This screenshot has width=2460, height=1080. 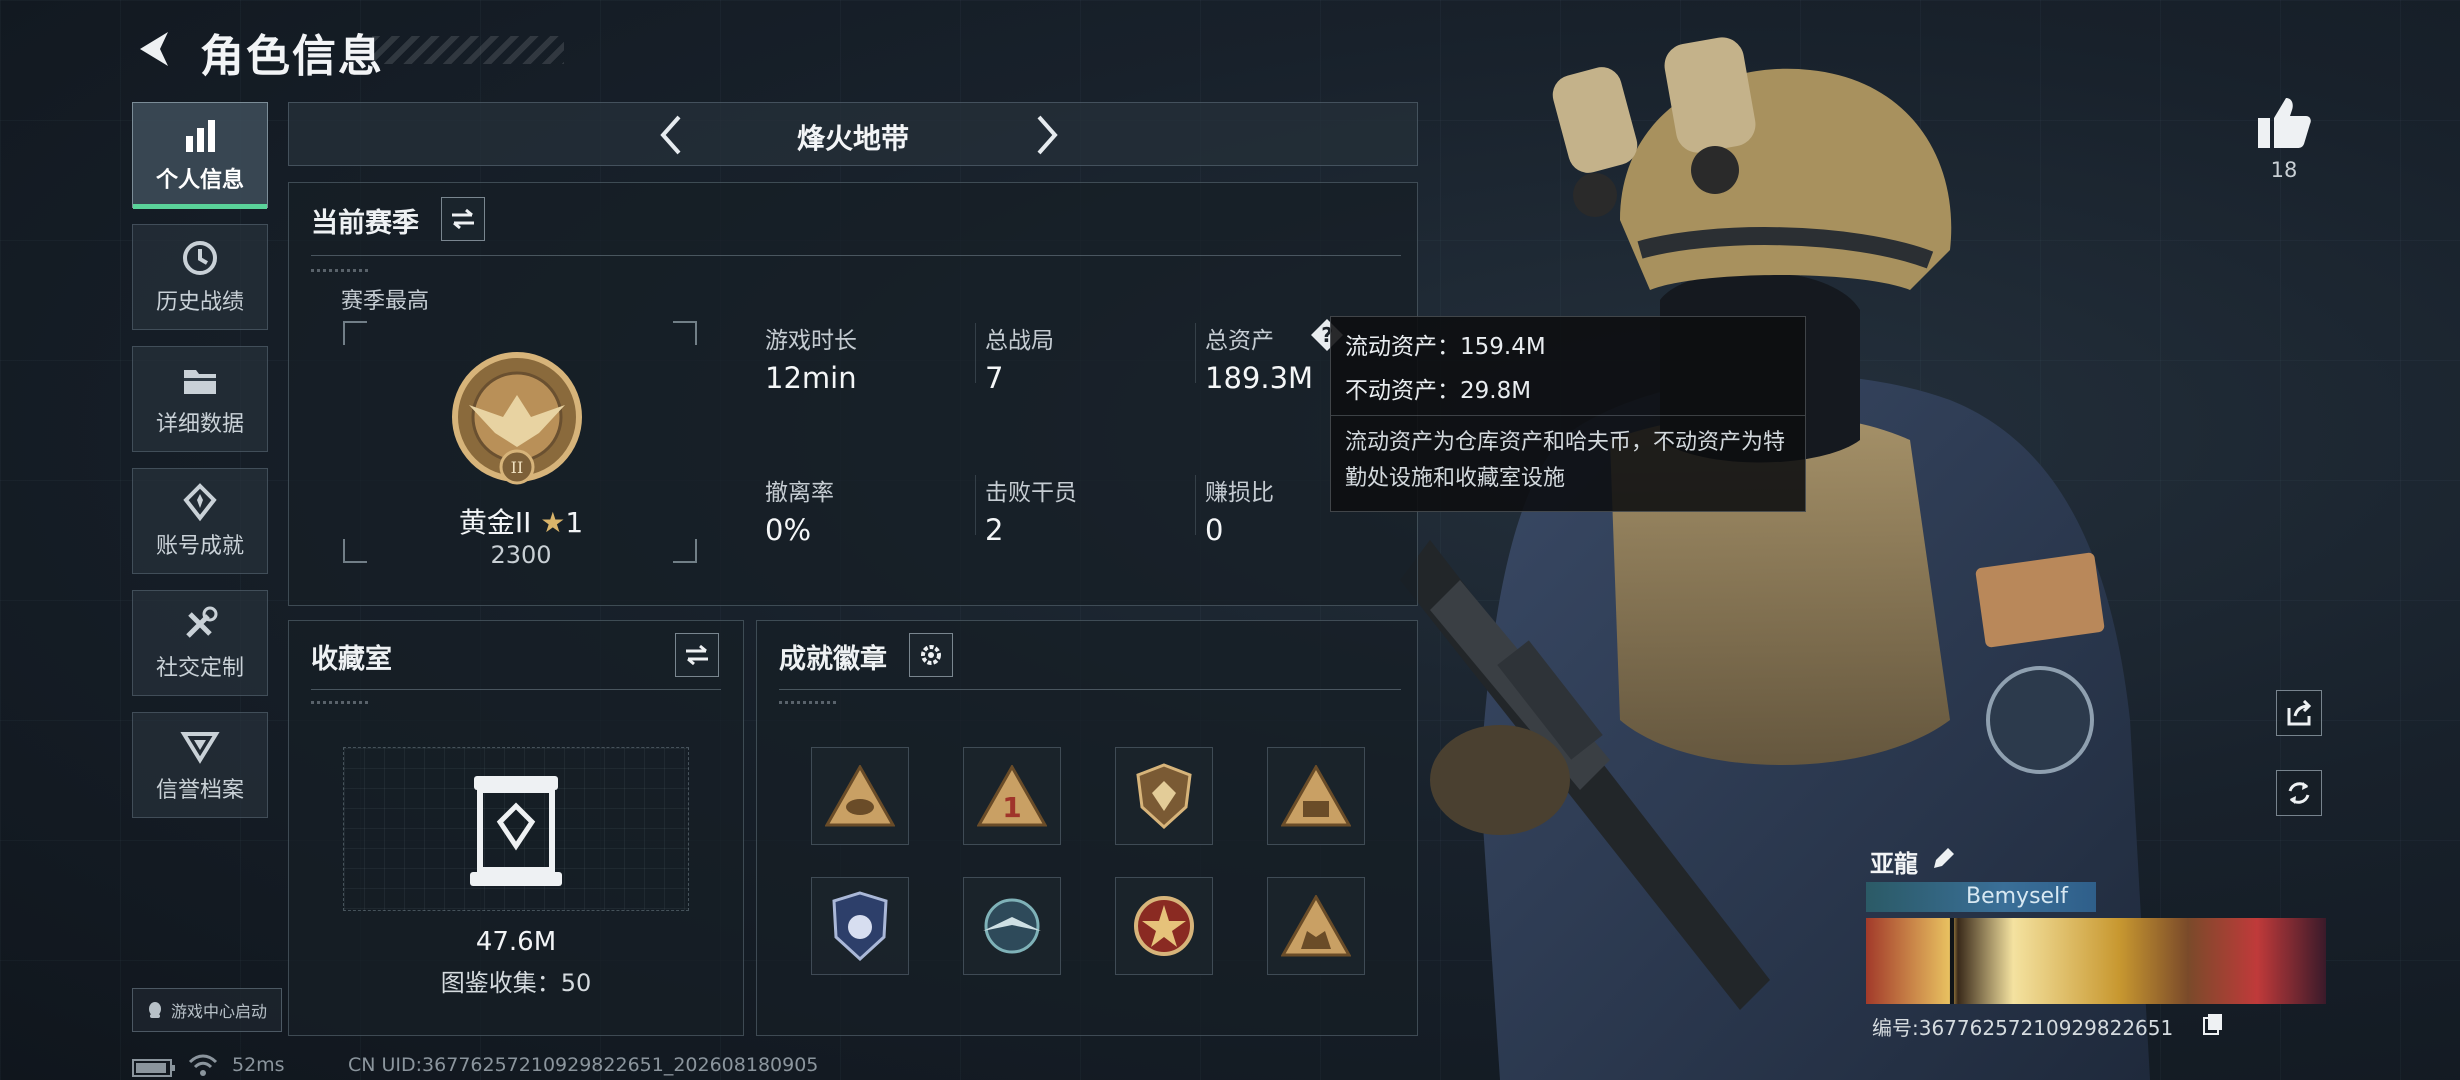 What do you see at coordinates (199, 302) in the screenshot?
I see `nav-label: 历史战绩` at bounding box center [199, 302].